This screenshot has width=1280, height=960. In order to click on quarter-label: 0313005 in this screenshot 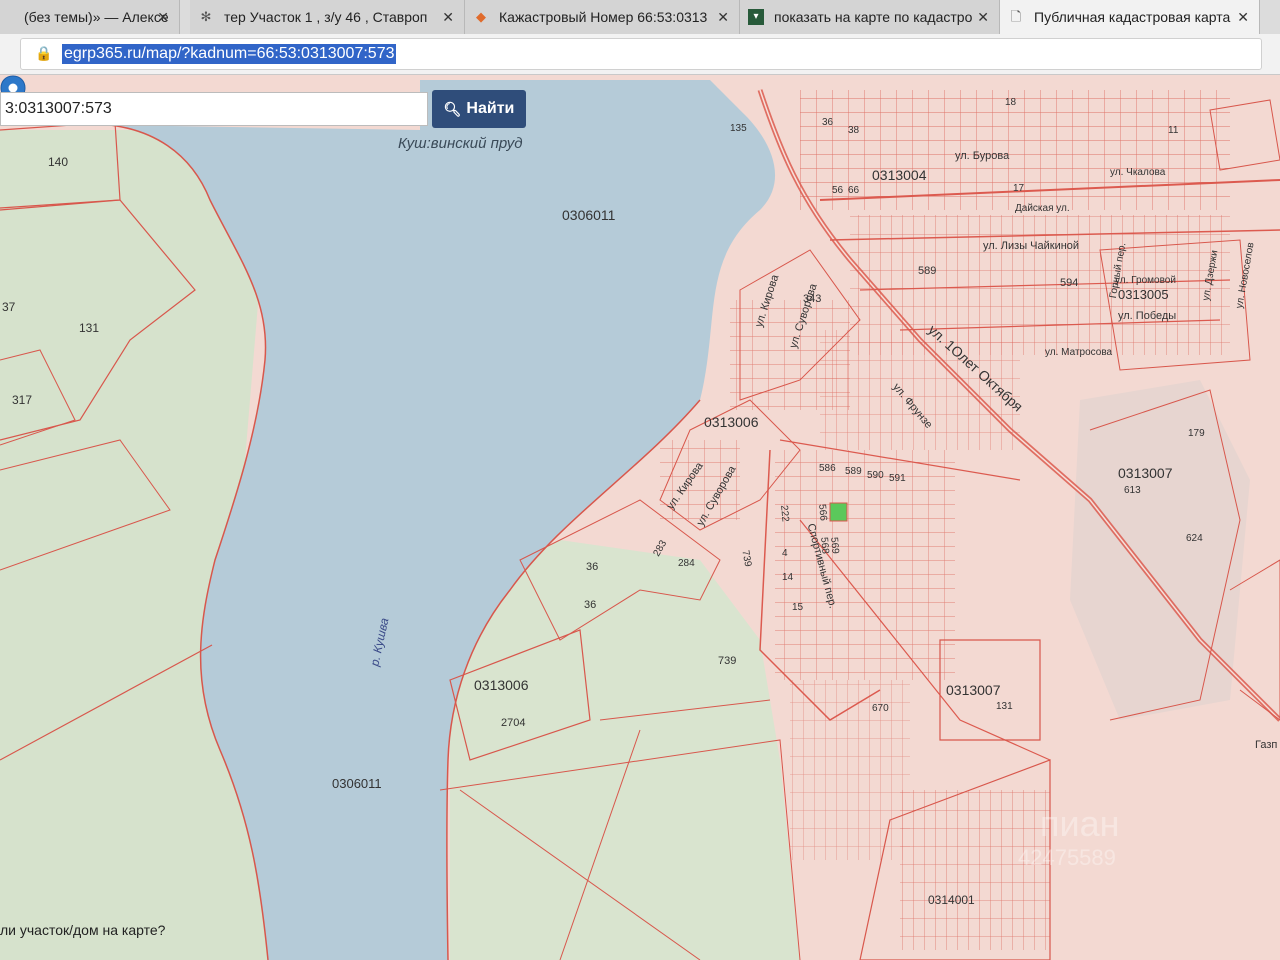, I will do `click(1143, 294)`.